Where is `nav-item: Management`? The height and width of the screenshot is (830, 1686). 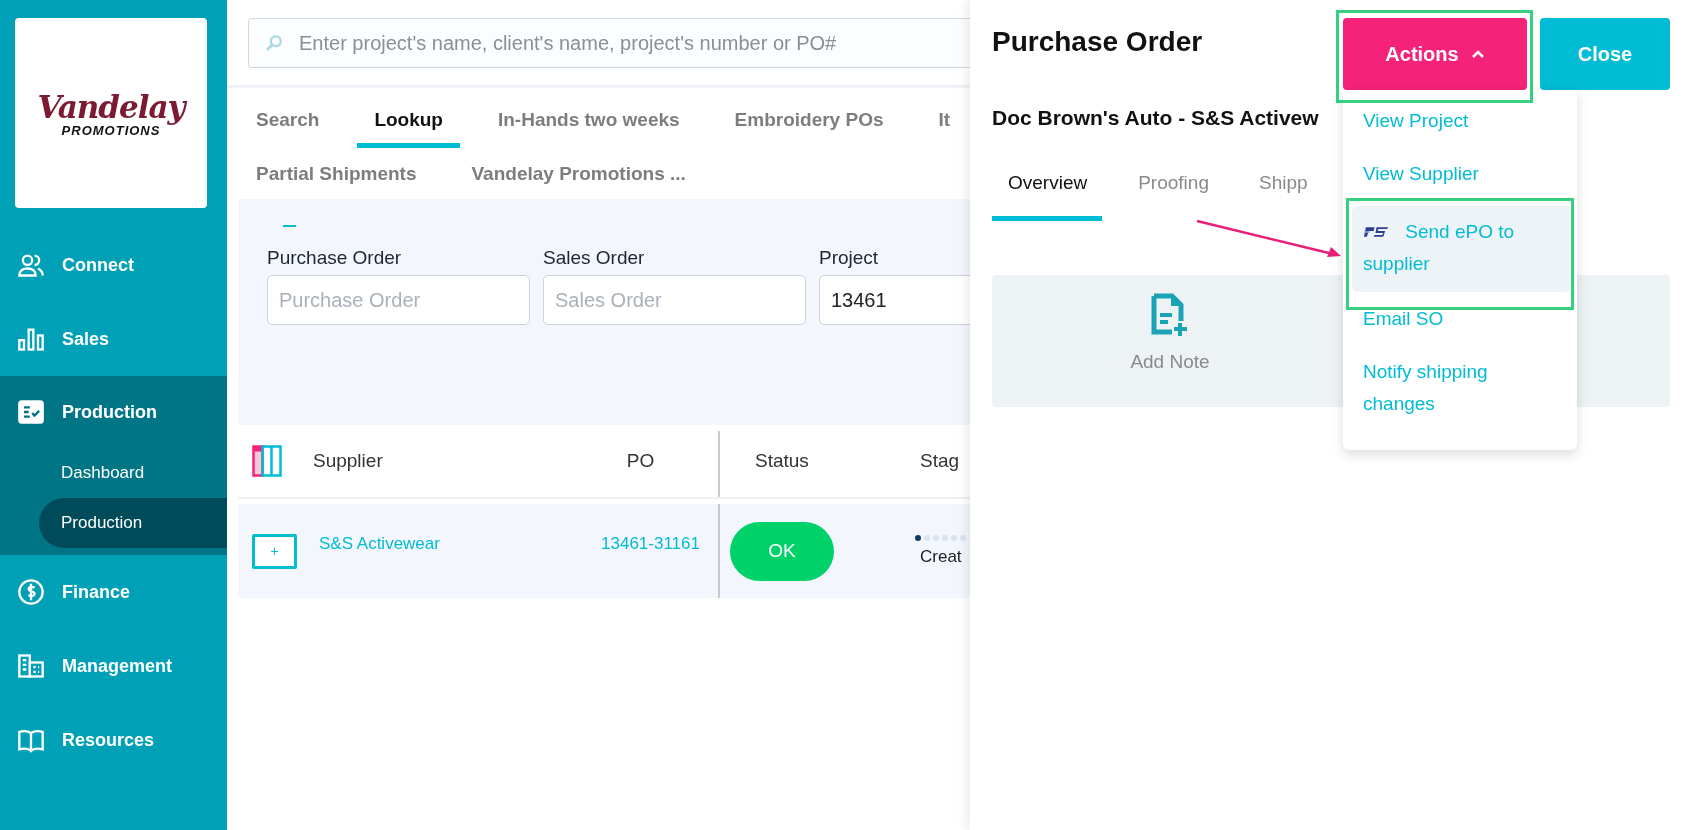 nav-item: Management is located at coordinates (113, 666).